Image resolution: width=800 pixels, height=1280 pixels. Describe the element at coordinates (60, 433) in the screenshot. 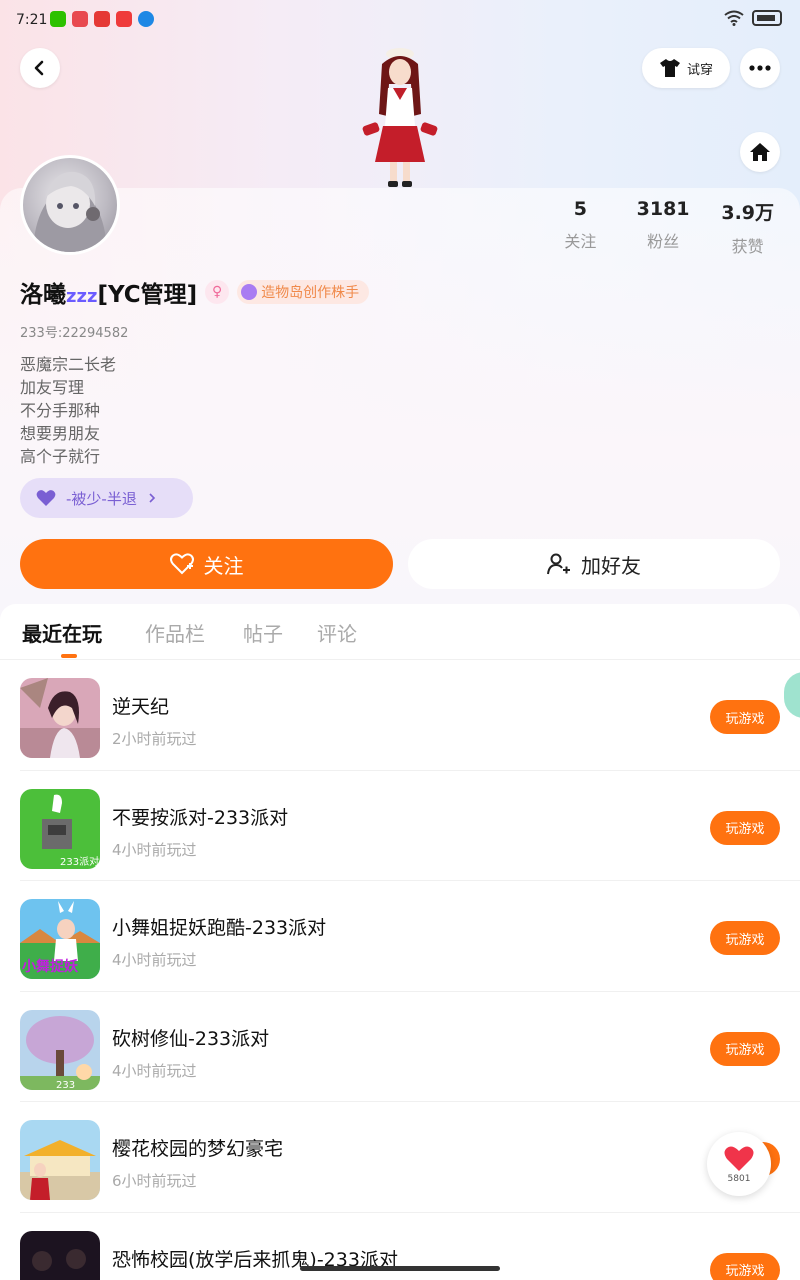

I see `bio-line: 想要男朋友` at that location.